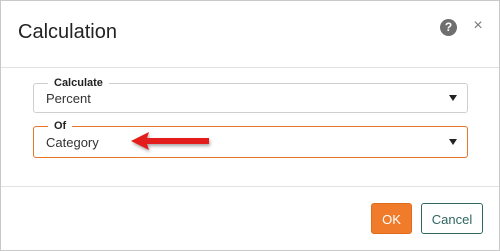  I want to click on footer-divider, so click(250, 186).